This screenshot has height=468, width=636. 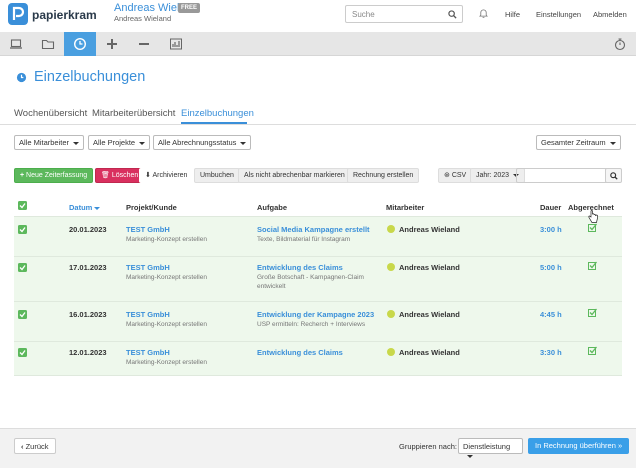 I want to click on row-duration-link: 5:00 h, so click(x=551, y=267).